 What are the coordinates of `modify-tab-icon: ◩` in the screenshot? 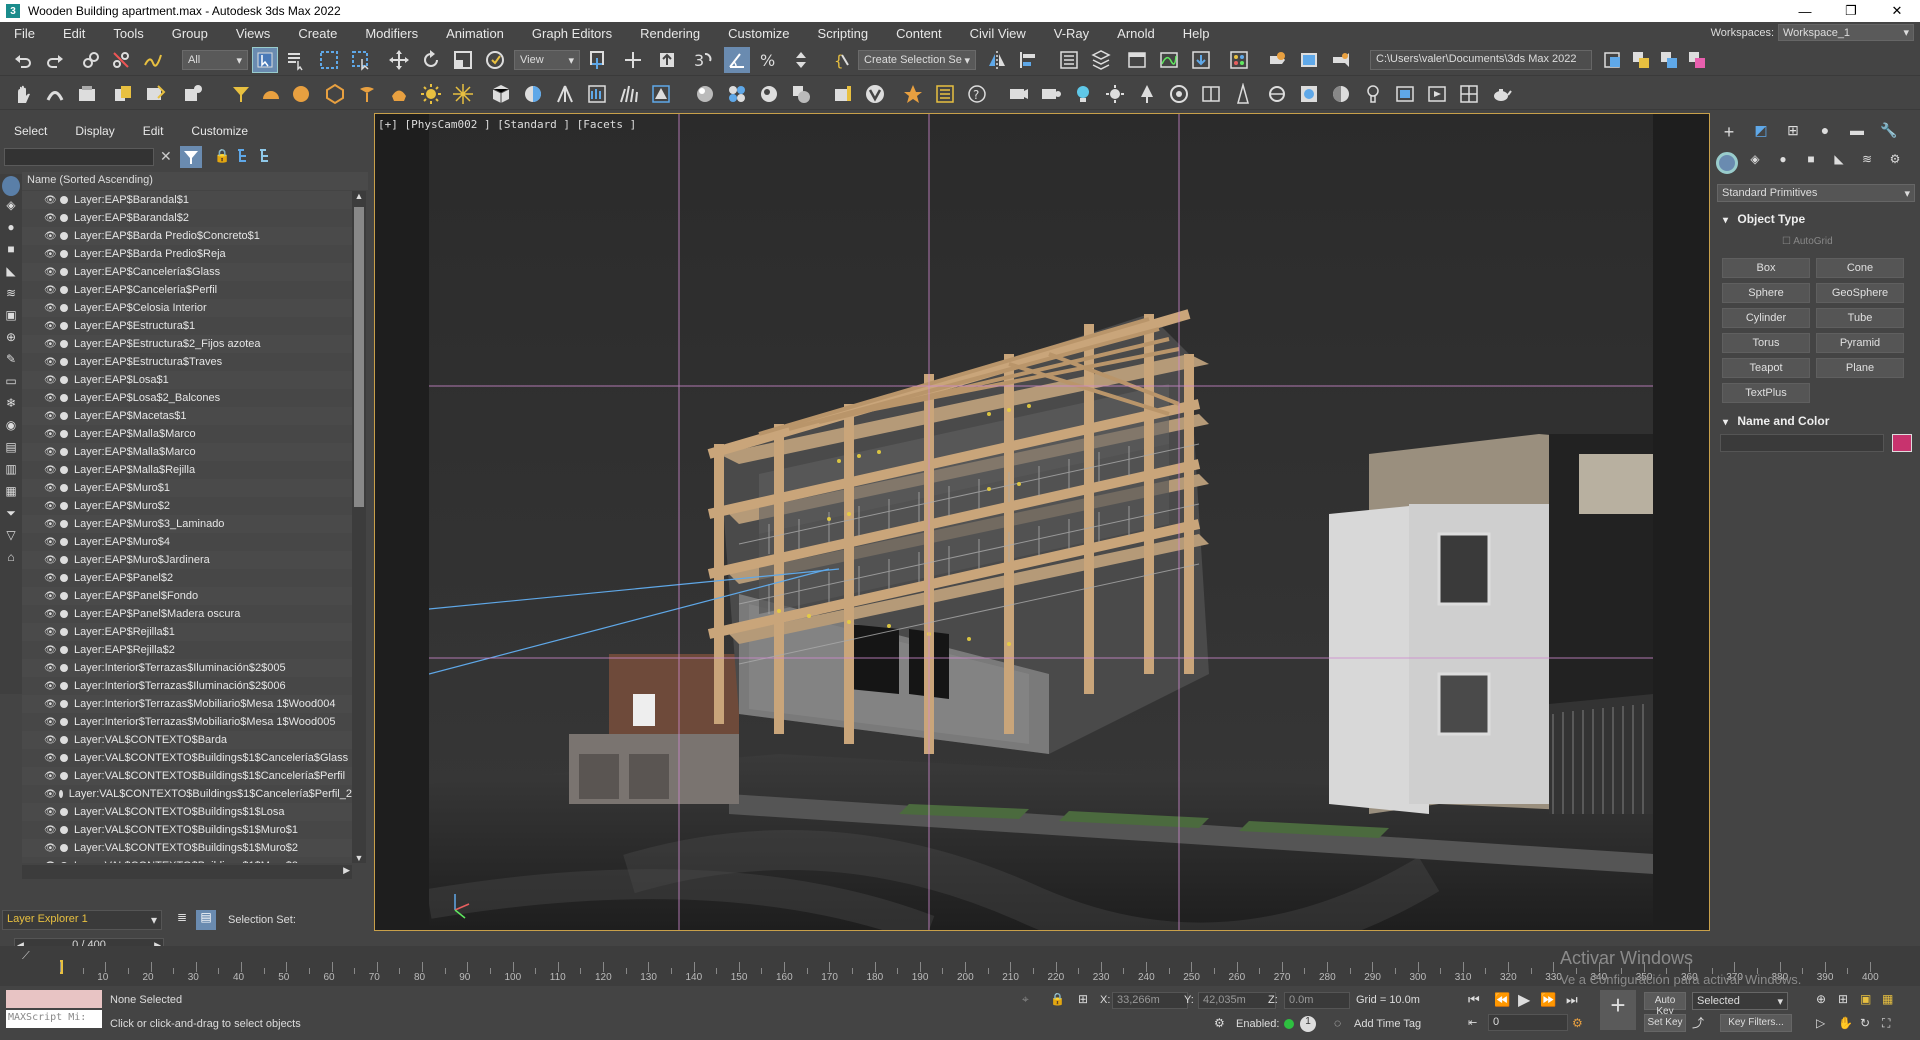 It's located at (1761, 133).